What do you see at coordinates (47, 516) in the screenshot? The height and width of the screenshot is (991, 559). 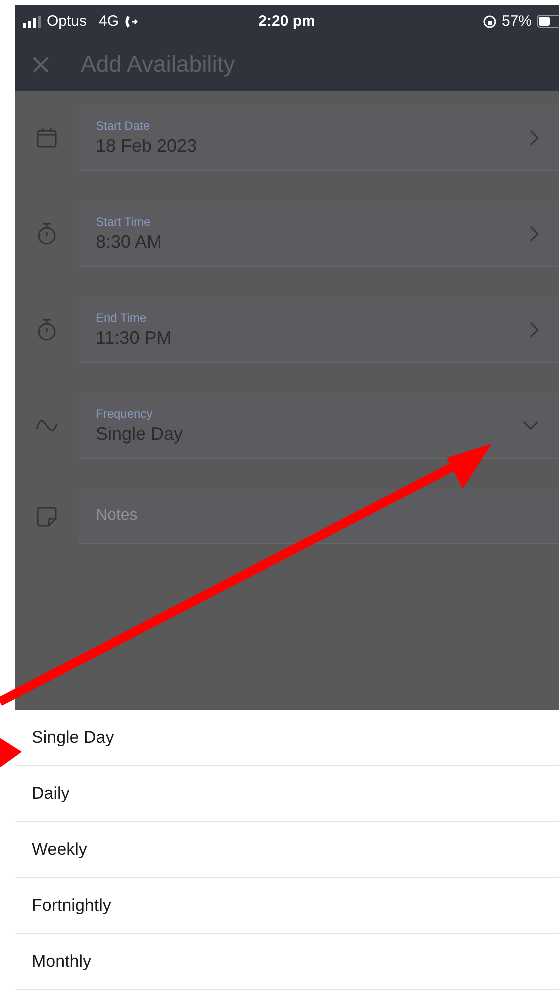 I see `note-icon` at bounding box center [47, 516].